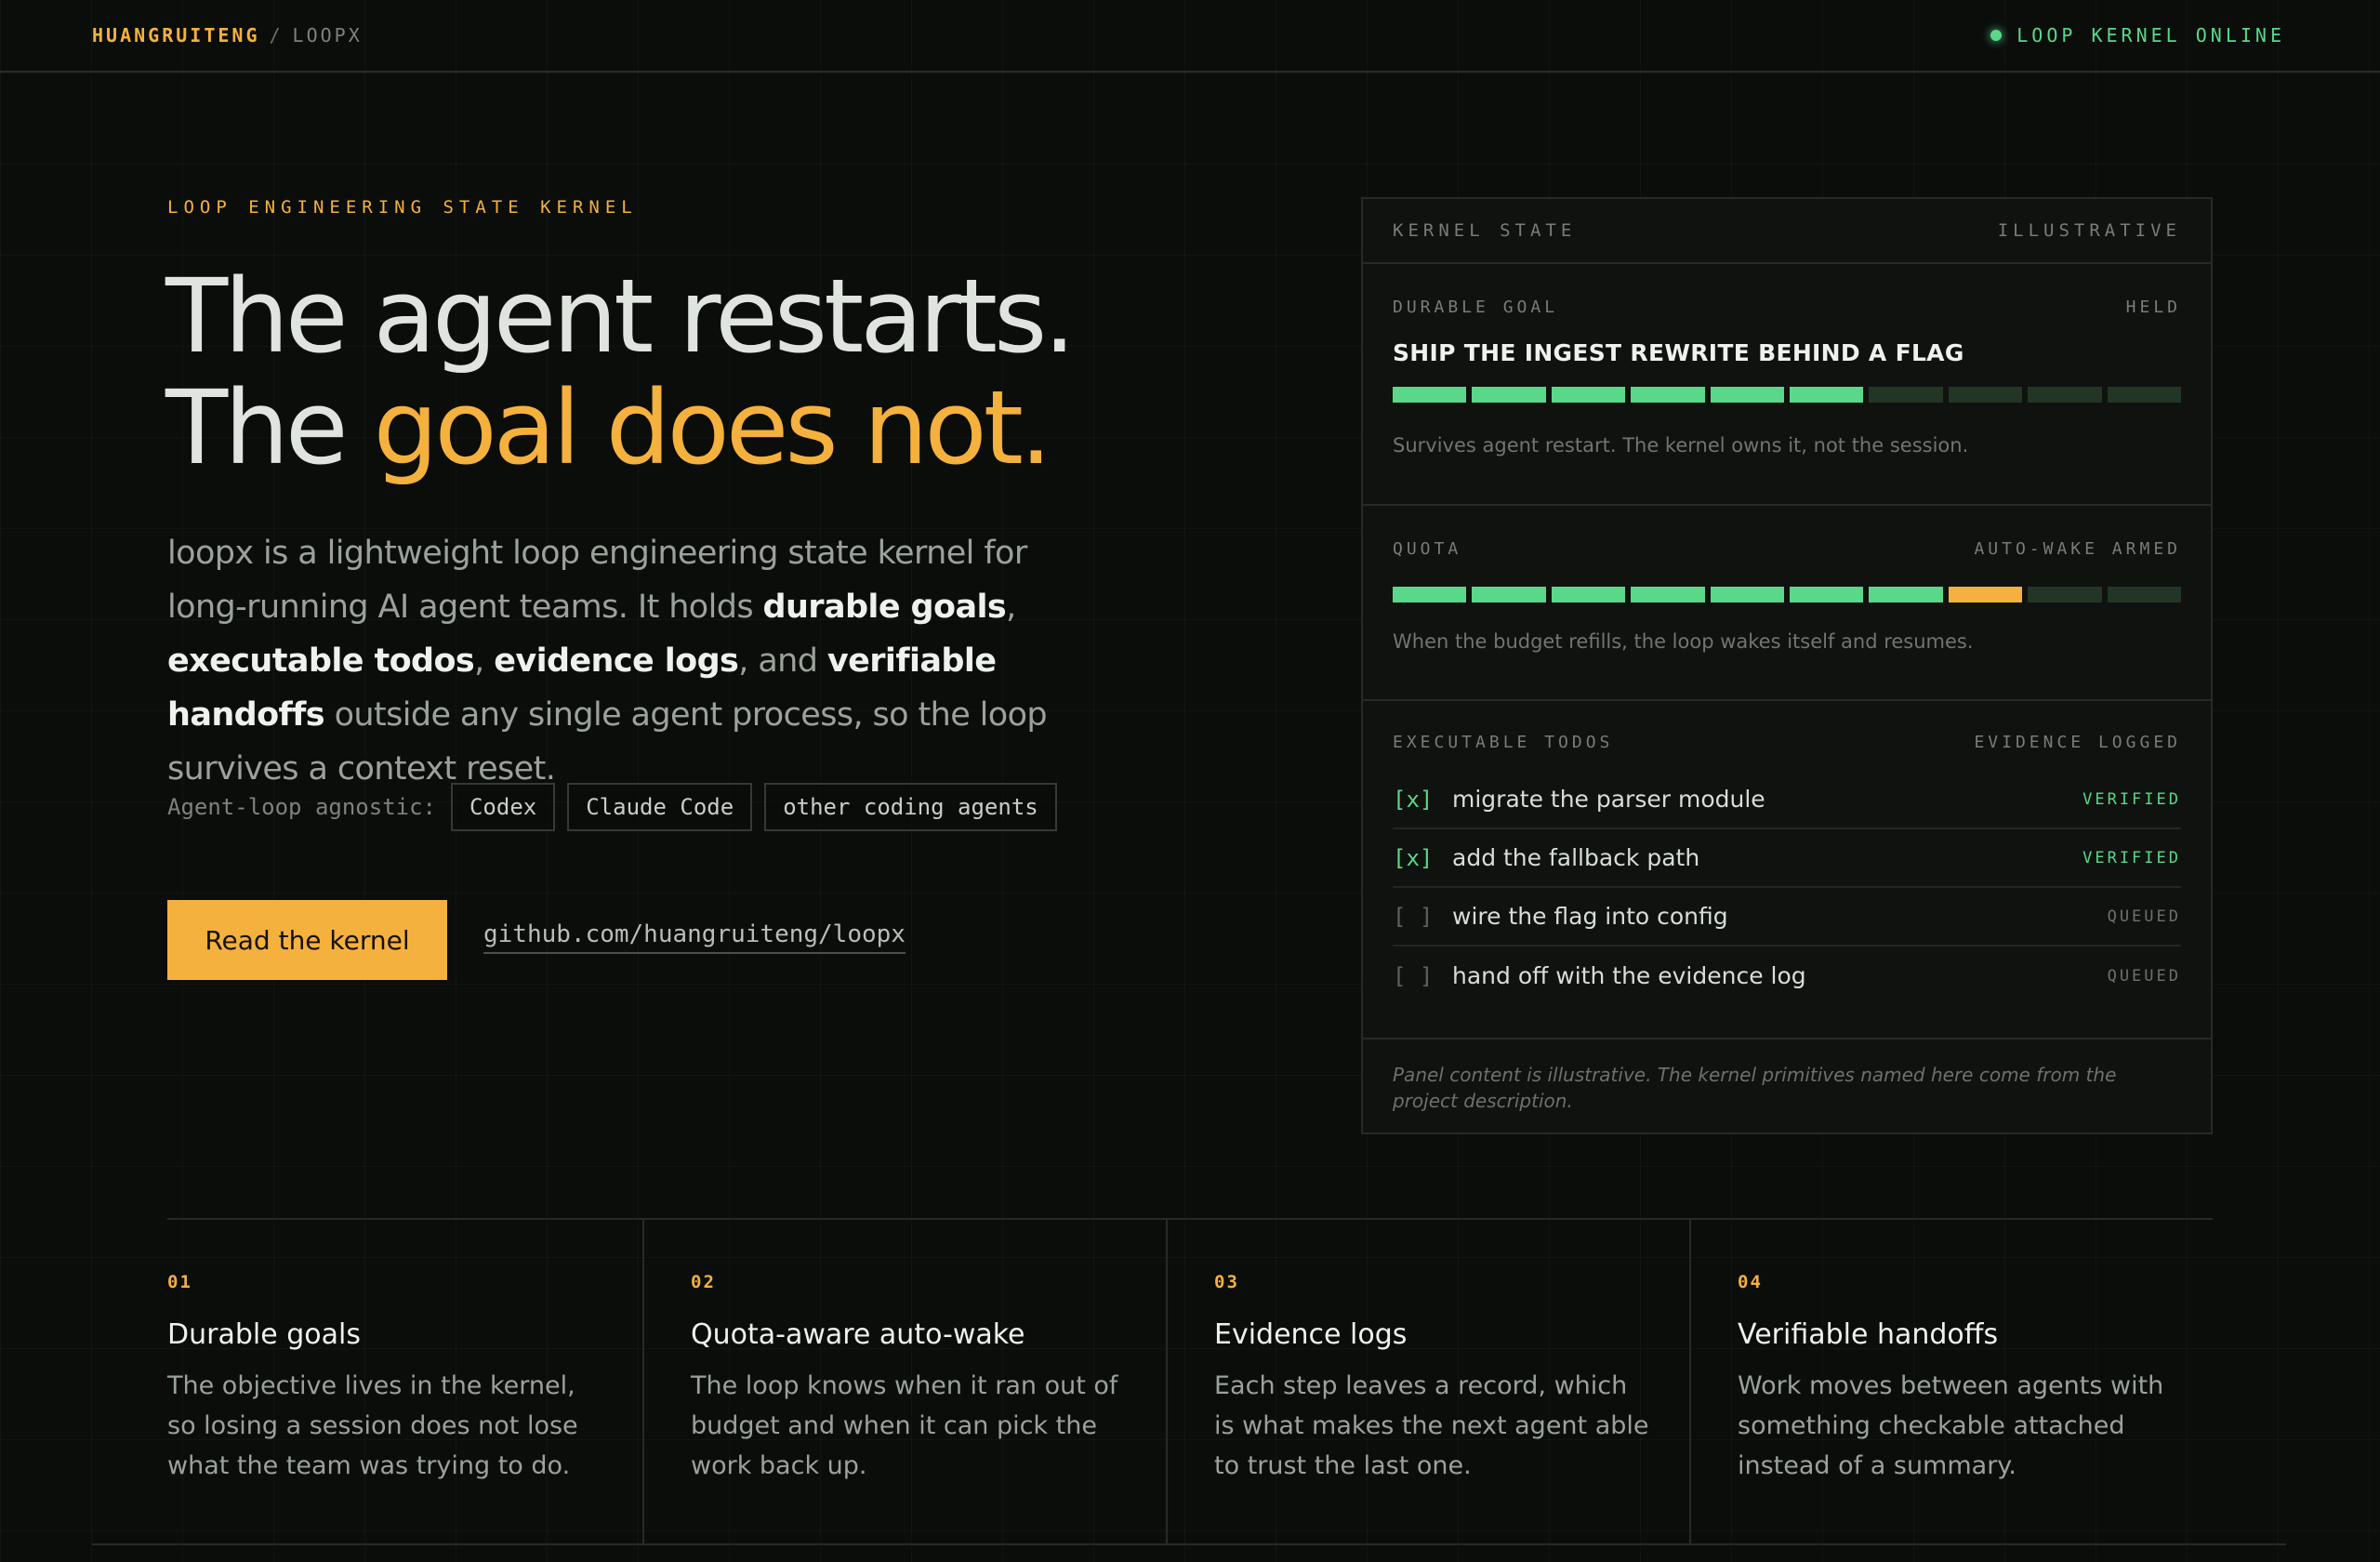 The image size is (2380, 1562). What do you see at coordinates (712, 427) in the screenshot?
I see `headline-line-2-accent: goal does not.` at bounding box center [712, 427].